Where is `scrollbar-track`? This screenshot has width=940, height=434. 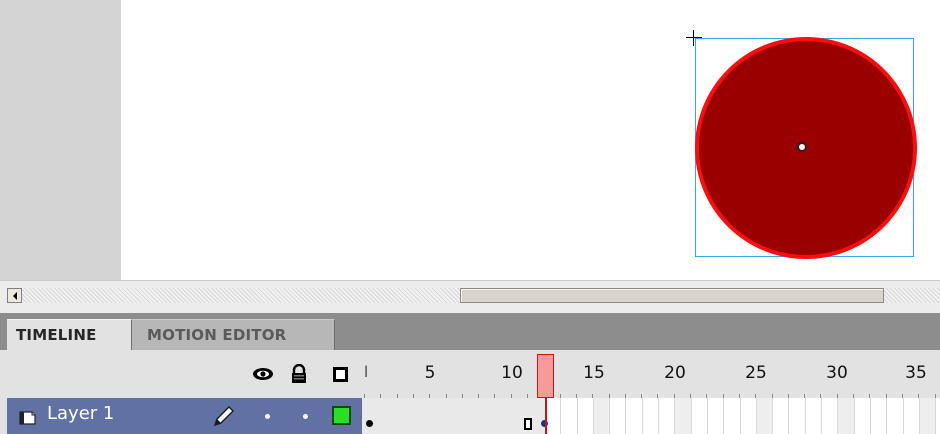 scrollbar-track is located at coordinates (481, 295).